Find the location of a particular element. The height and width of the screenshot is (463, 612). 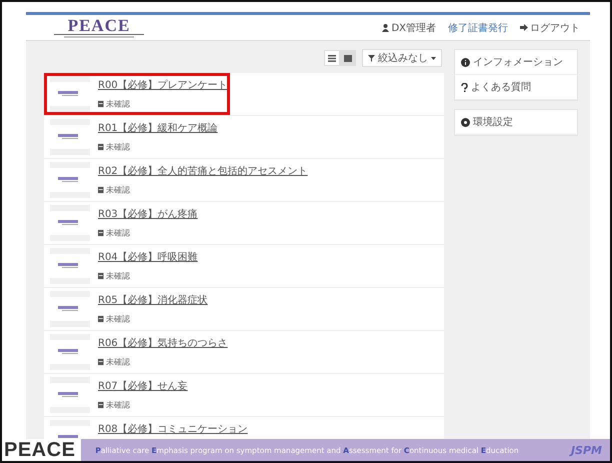

logout-link: ログアウト is located at coordinates (550, 27).